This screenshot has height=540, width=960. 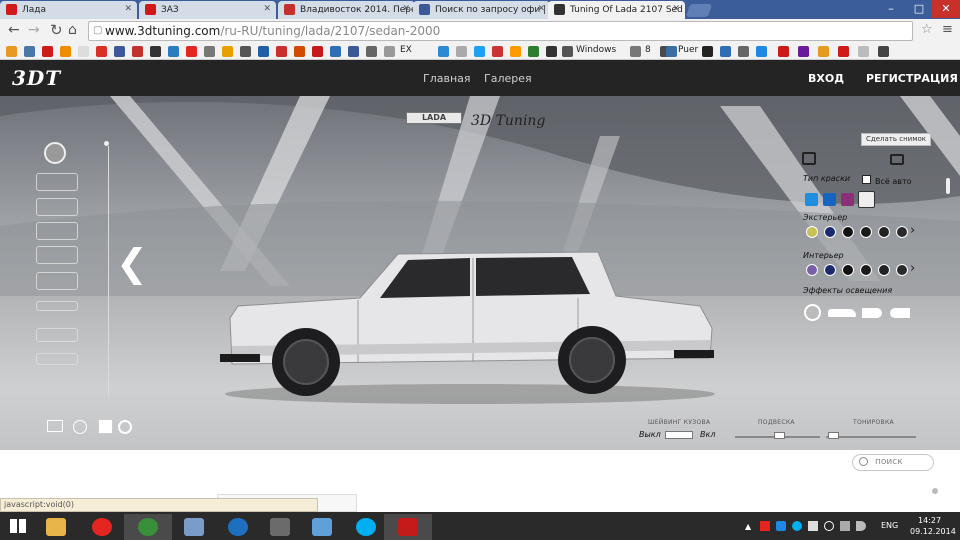 I want to click on tray-flag-icon, so click(x=765, y=526).